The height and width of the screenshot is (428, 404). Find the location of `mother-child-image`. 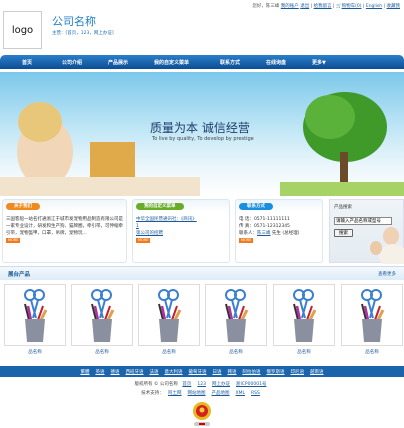

mother-child-image is located at coordinates (387, 245).